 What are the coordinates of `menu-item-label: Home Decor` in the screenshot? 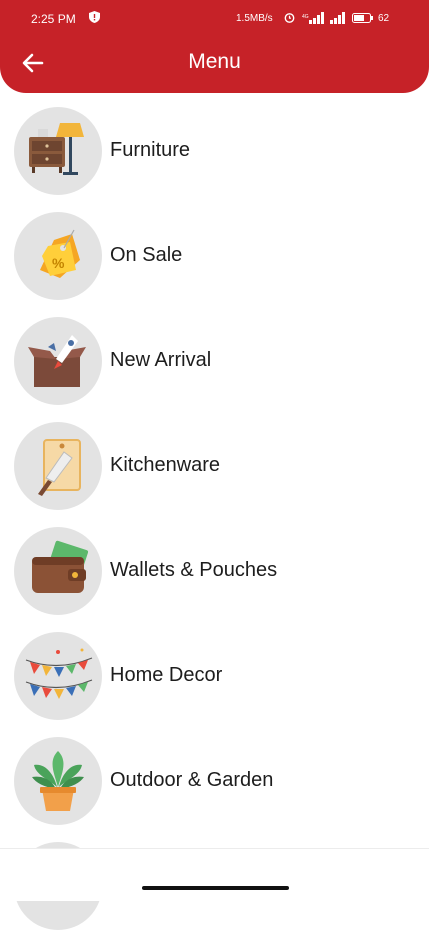 It's located at (166, 675).